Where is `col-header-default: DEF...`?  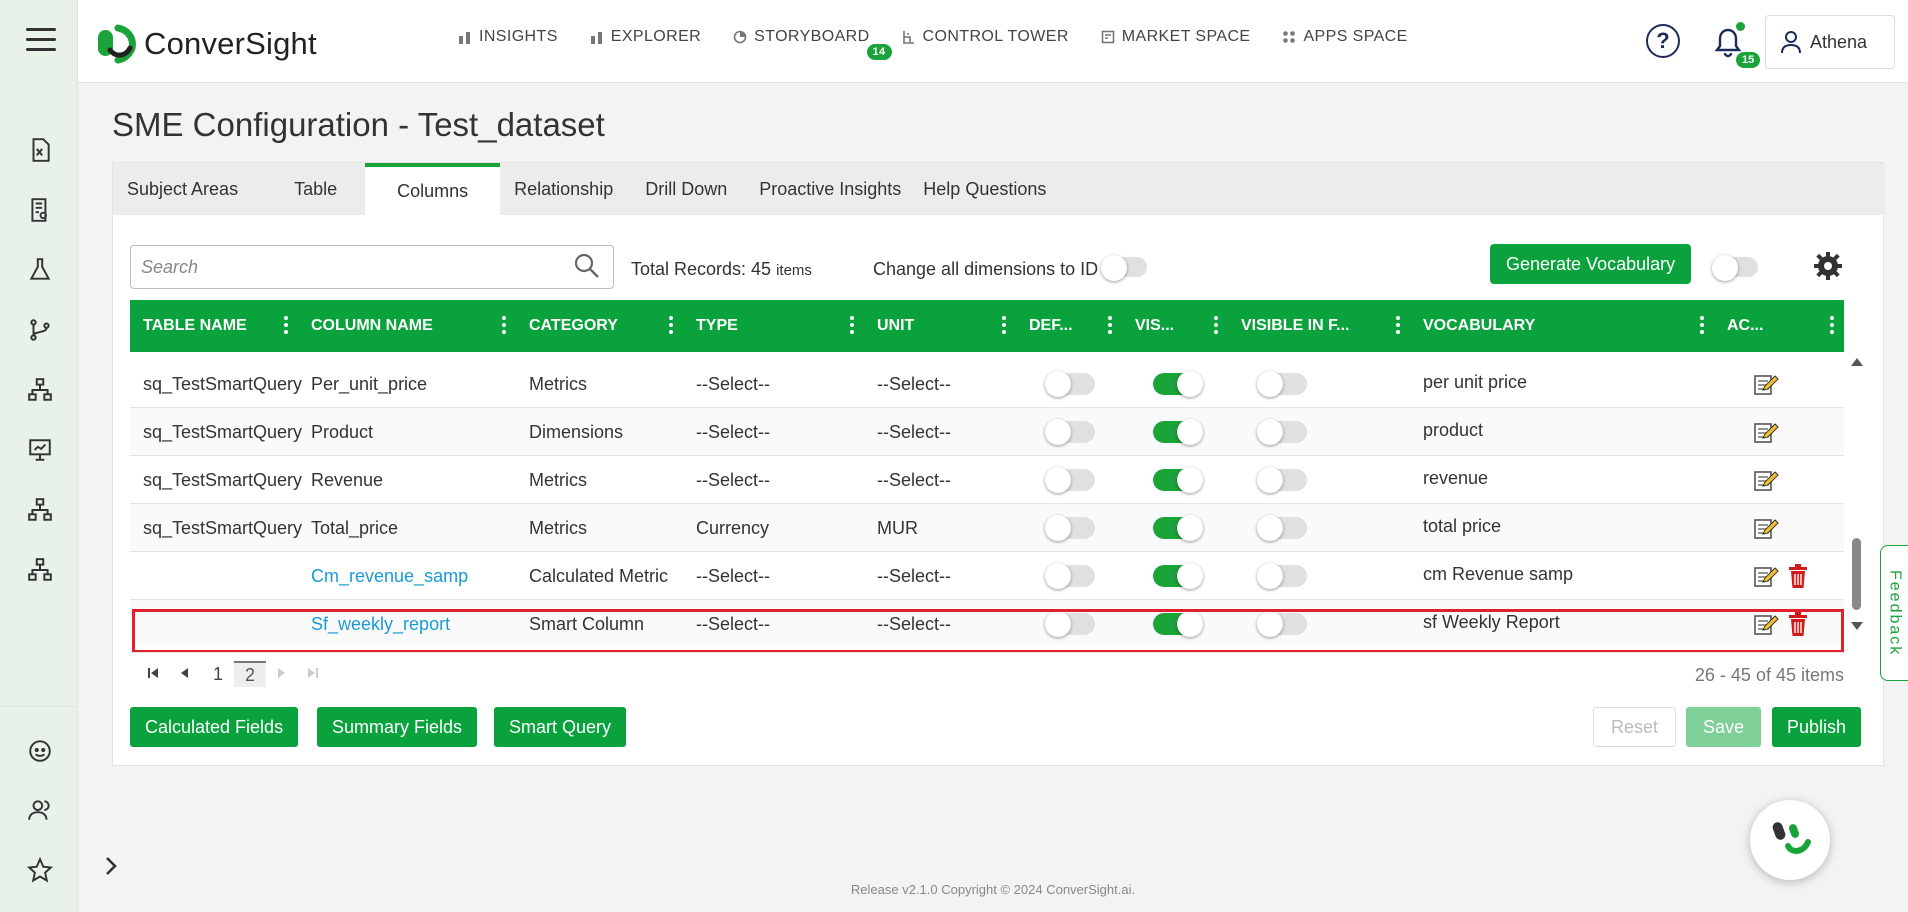 col-header-default: DEF... is located at coordinates (1069, 326).